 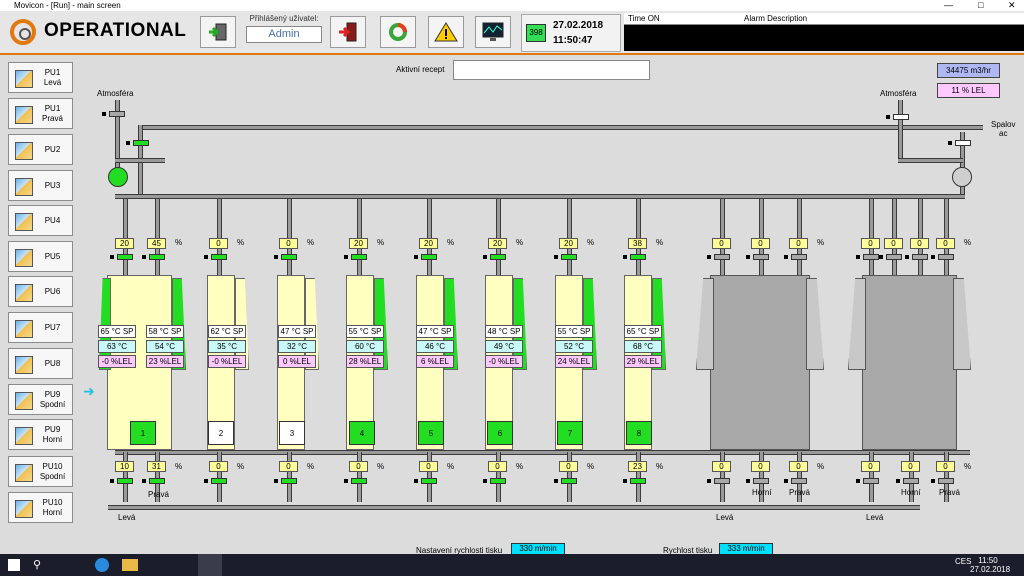 I want to click on file-explorer-icon, so click(x=130, y=565).